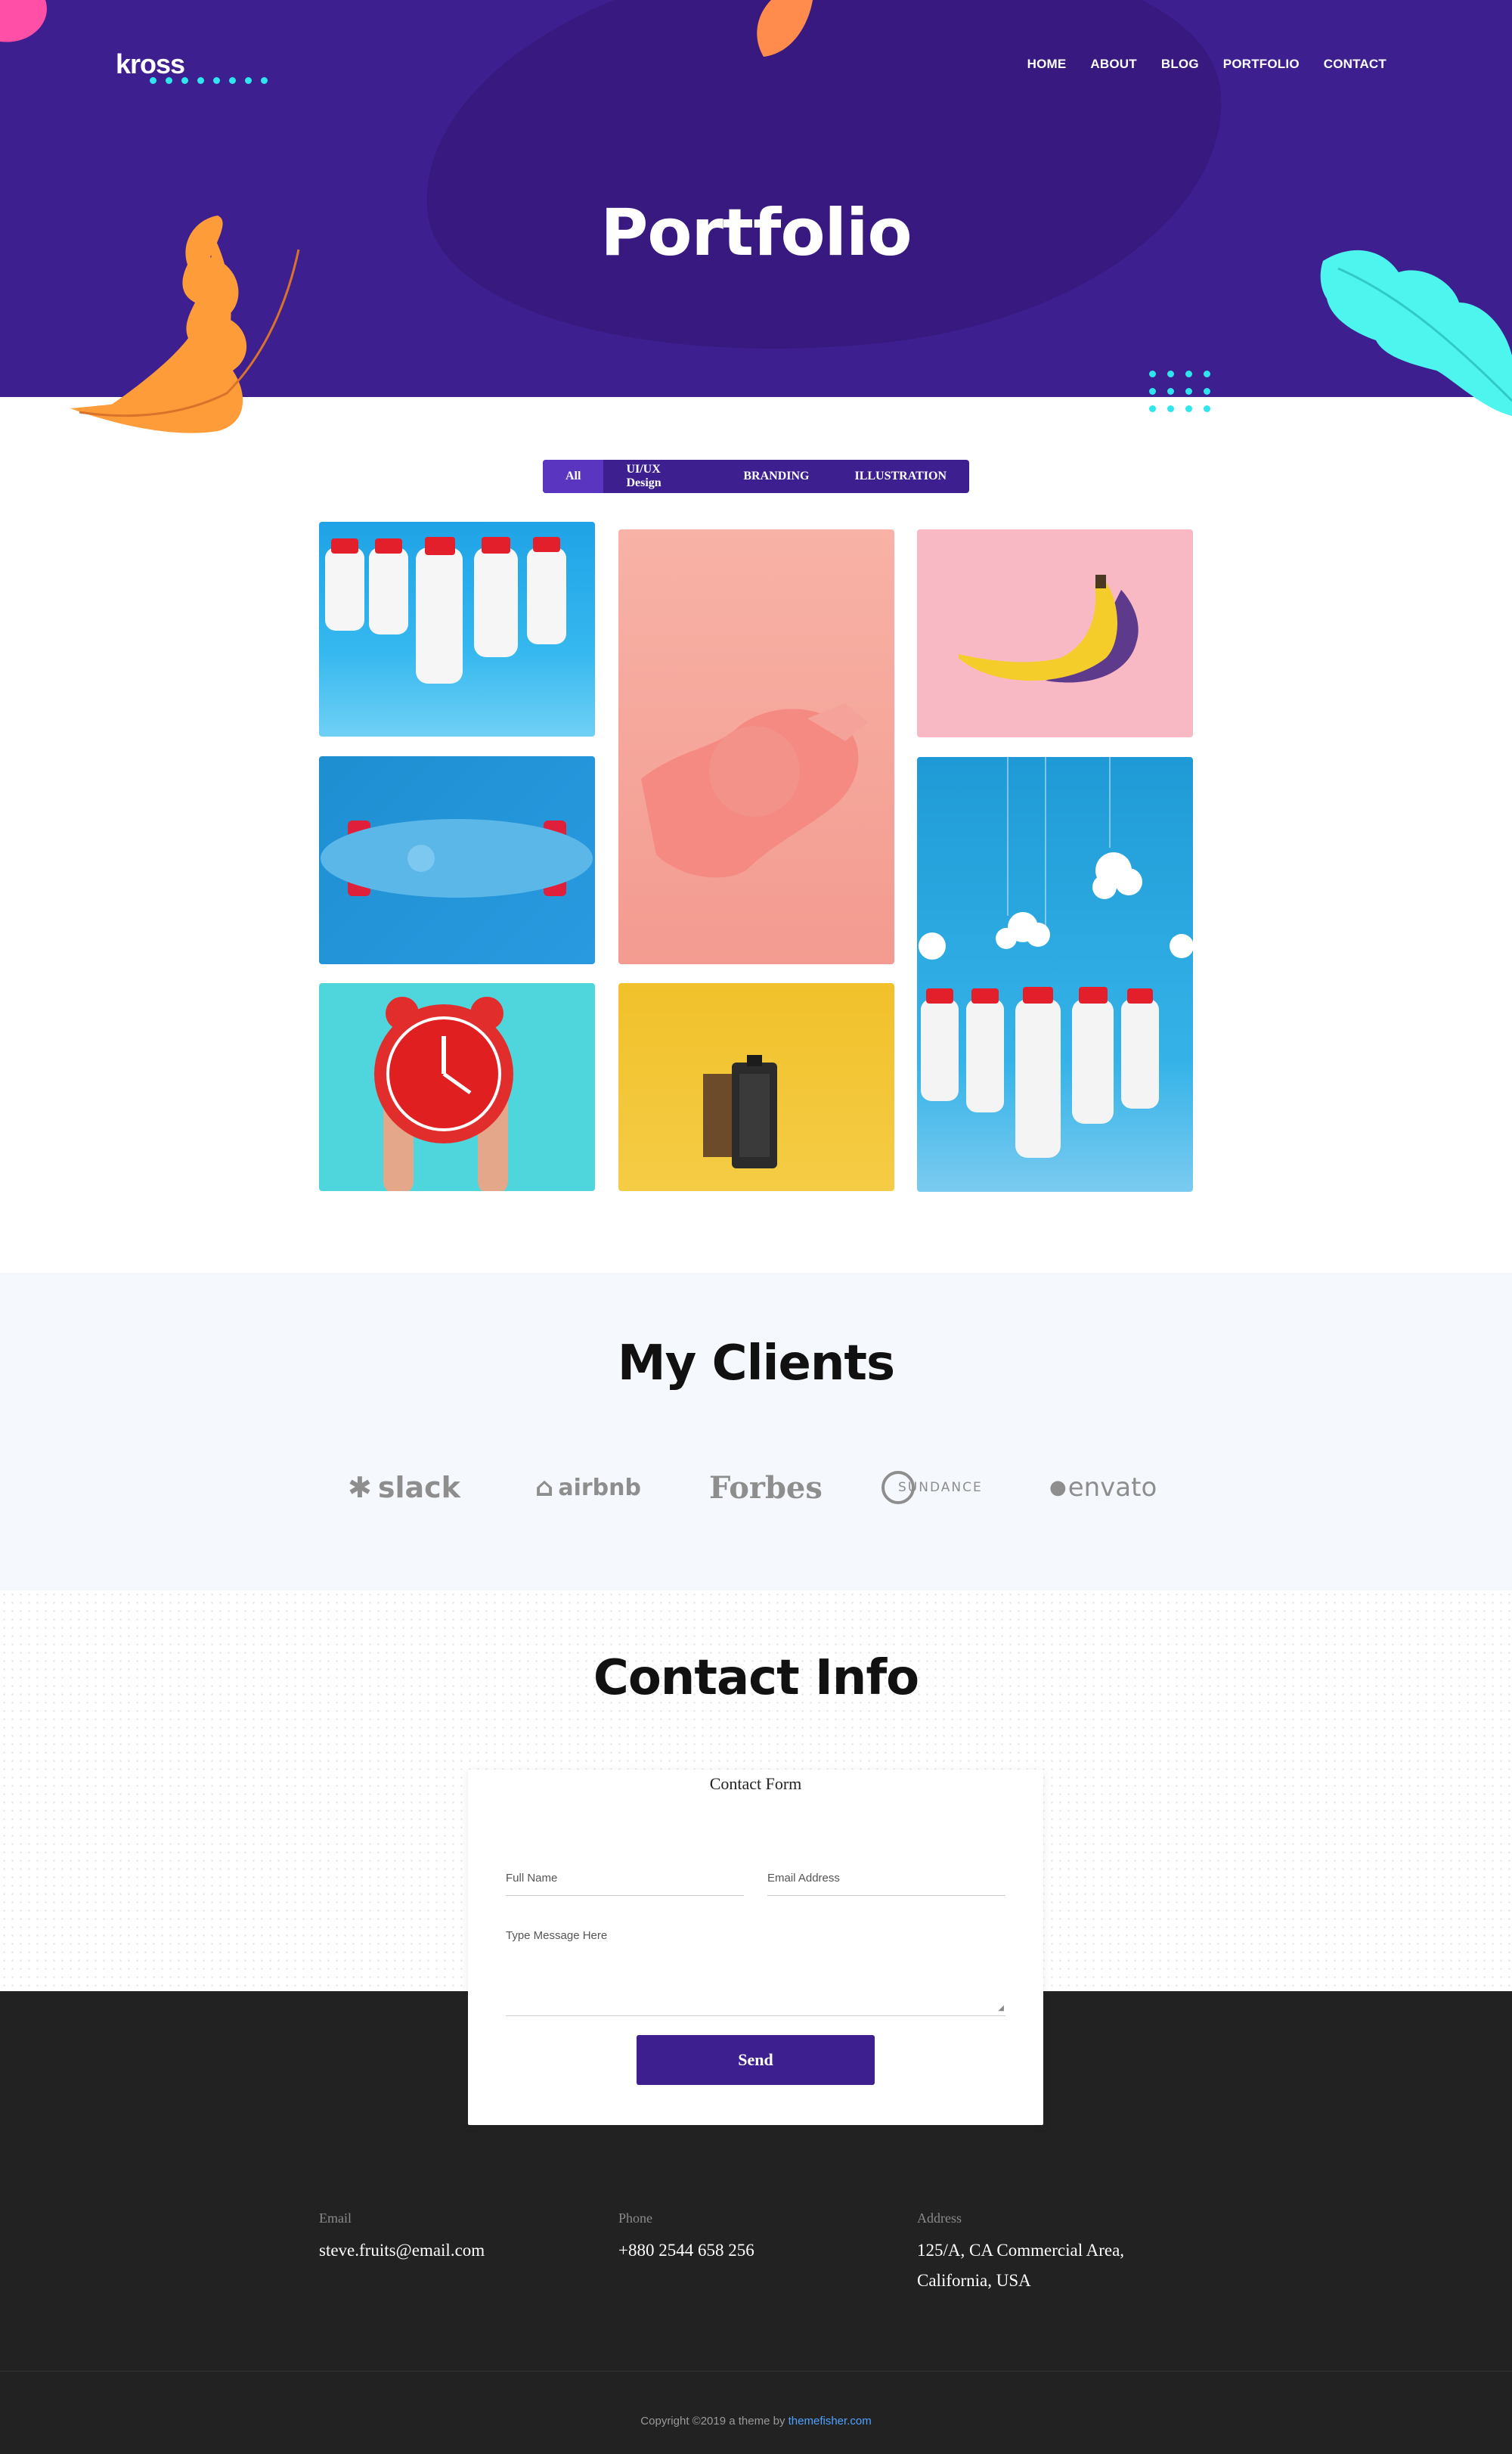 The height and width of the screenshot is (2454, 1512). I want to click on contact-form-title: Contact Form, so click(756, 1783).